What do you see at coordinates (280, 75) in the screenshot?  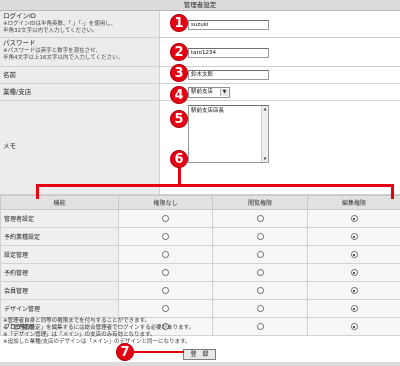 I see `name-value-cell: 鈴木太郎` at bounding box center [280, 75].